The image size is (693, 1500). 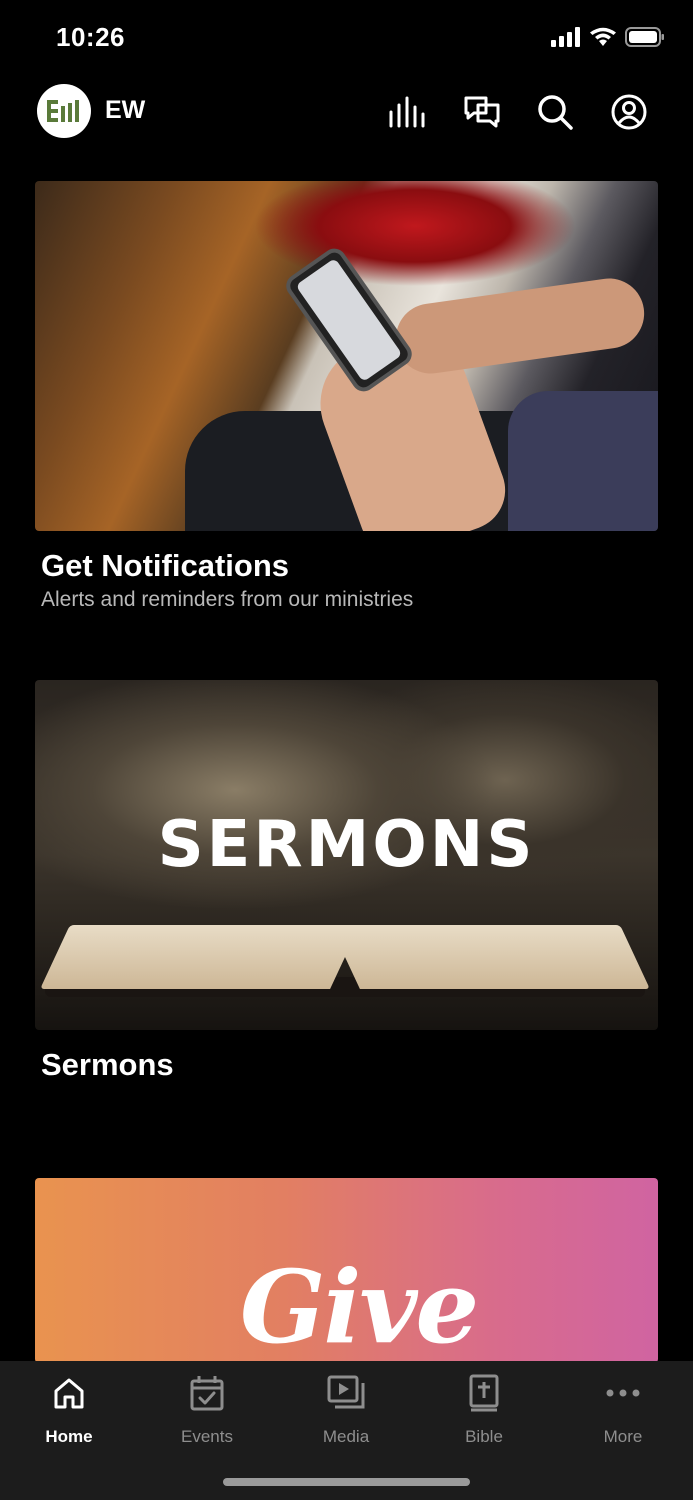 I want to click on calendar-icon, so click(x=207, y=1393).